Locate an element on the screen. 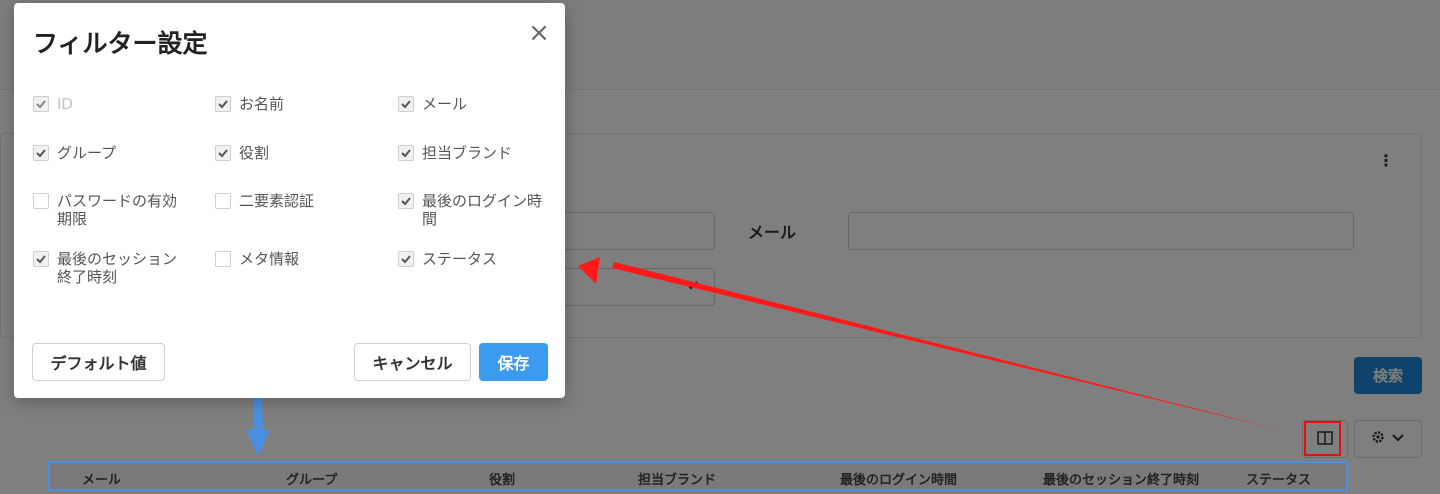 The width and height of the screenshot is (1440, 494). option-name: お名前 is located at coordinates (295, 104).